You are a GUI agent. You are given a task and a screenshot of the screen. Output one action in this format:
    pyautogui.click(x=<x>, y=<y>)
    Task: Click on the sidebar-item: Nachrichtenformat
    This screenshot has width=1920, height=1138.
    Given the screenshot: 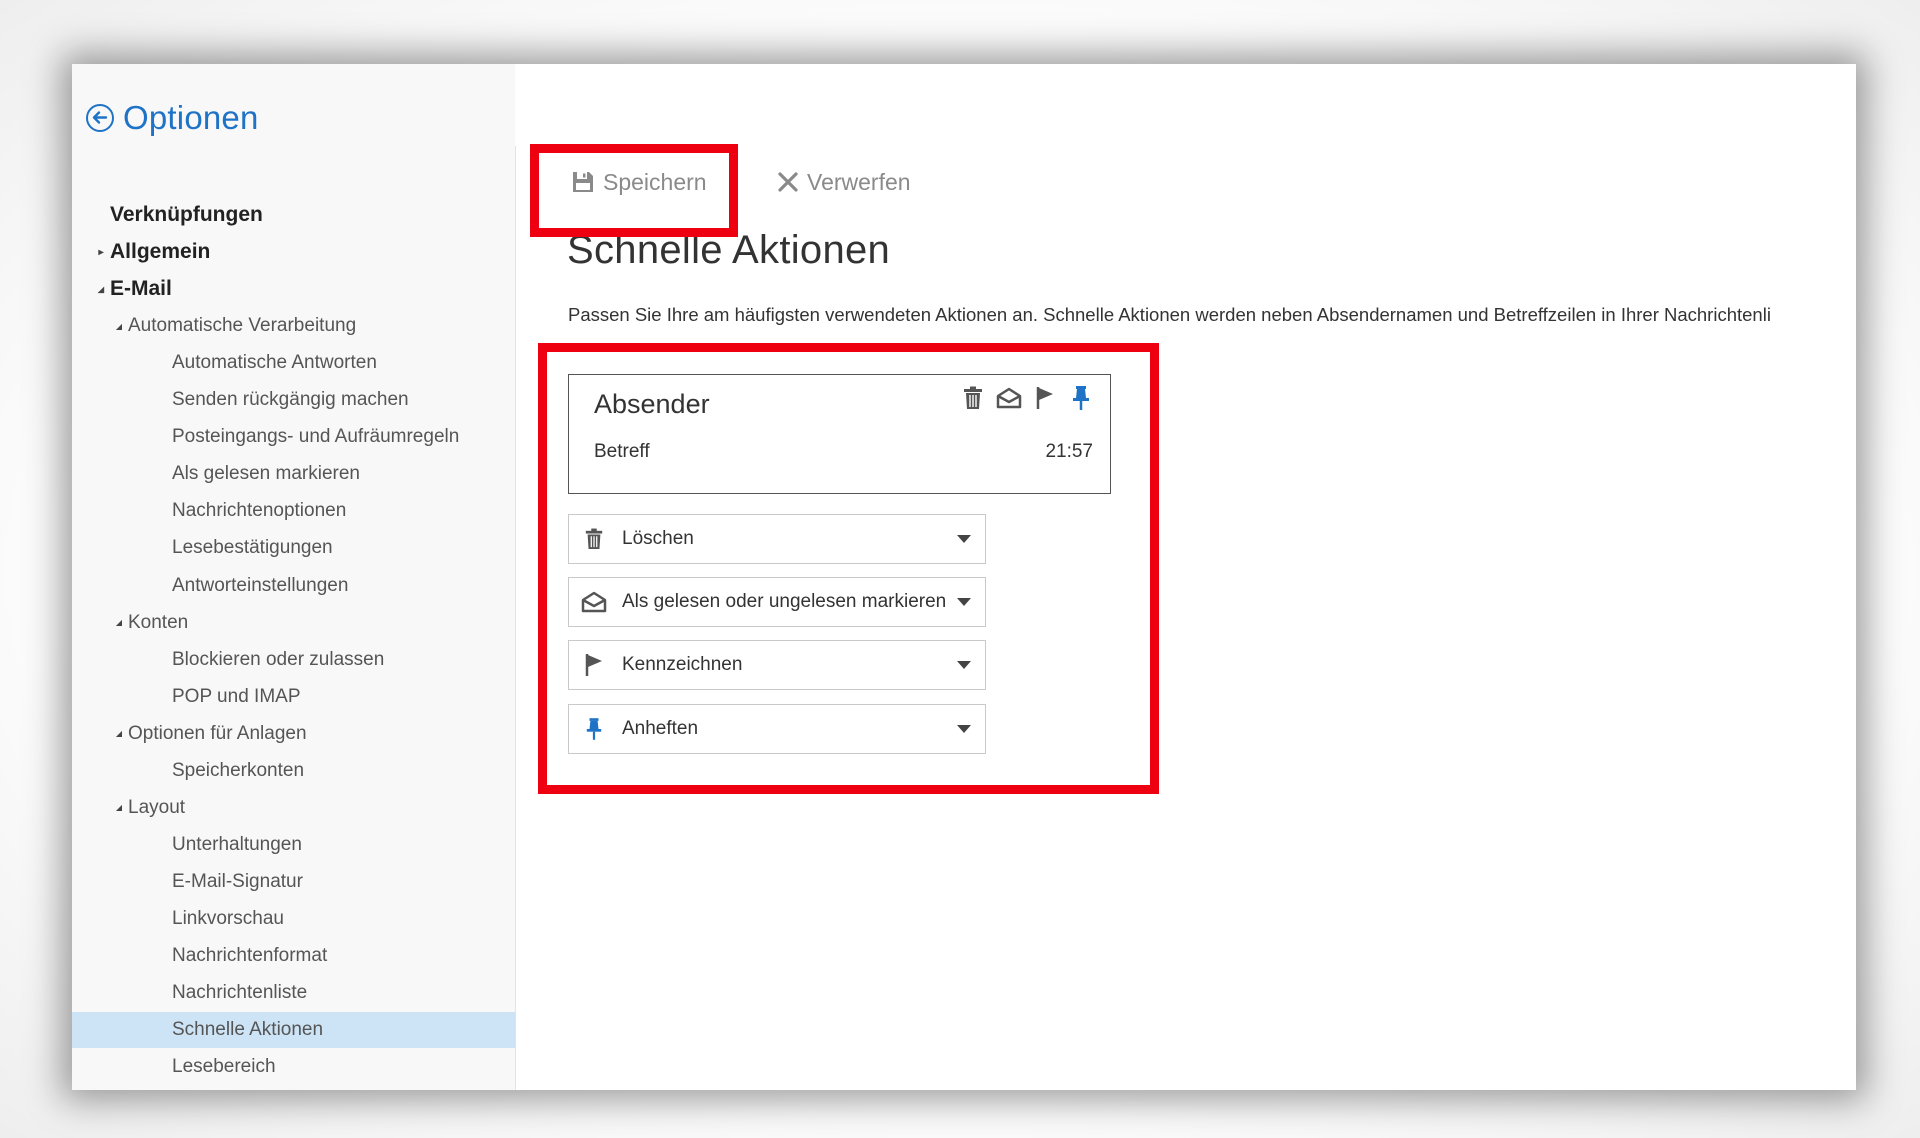 What is the action you would take?
    pyautogui.click(x=293, y=956)
    